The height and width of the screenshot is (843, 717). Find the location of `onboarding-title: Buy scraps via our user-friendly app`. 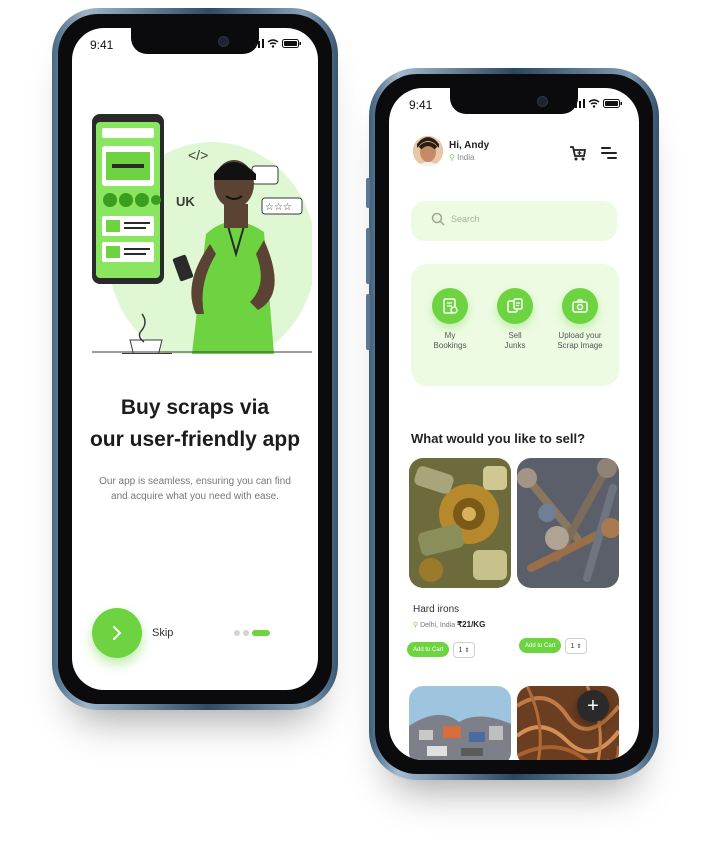

onboarding-title: Buy scraps via our user-friendly app is located at coordinates (195, 424).